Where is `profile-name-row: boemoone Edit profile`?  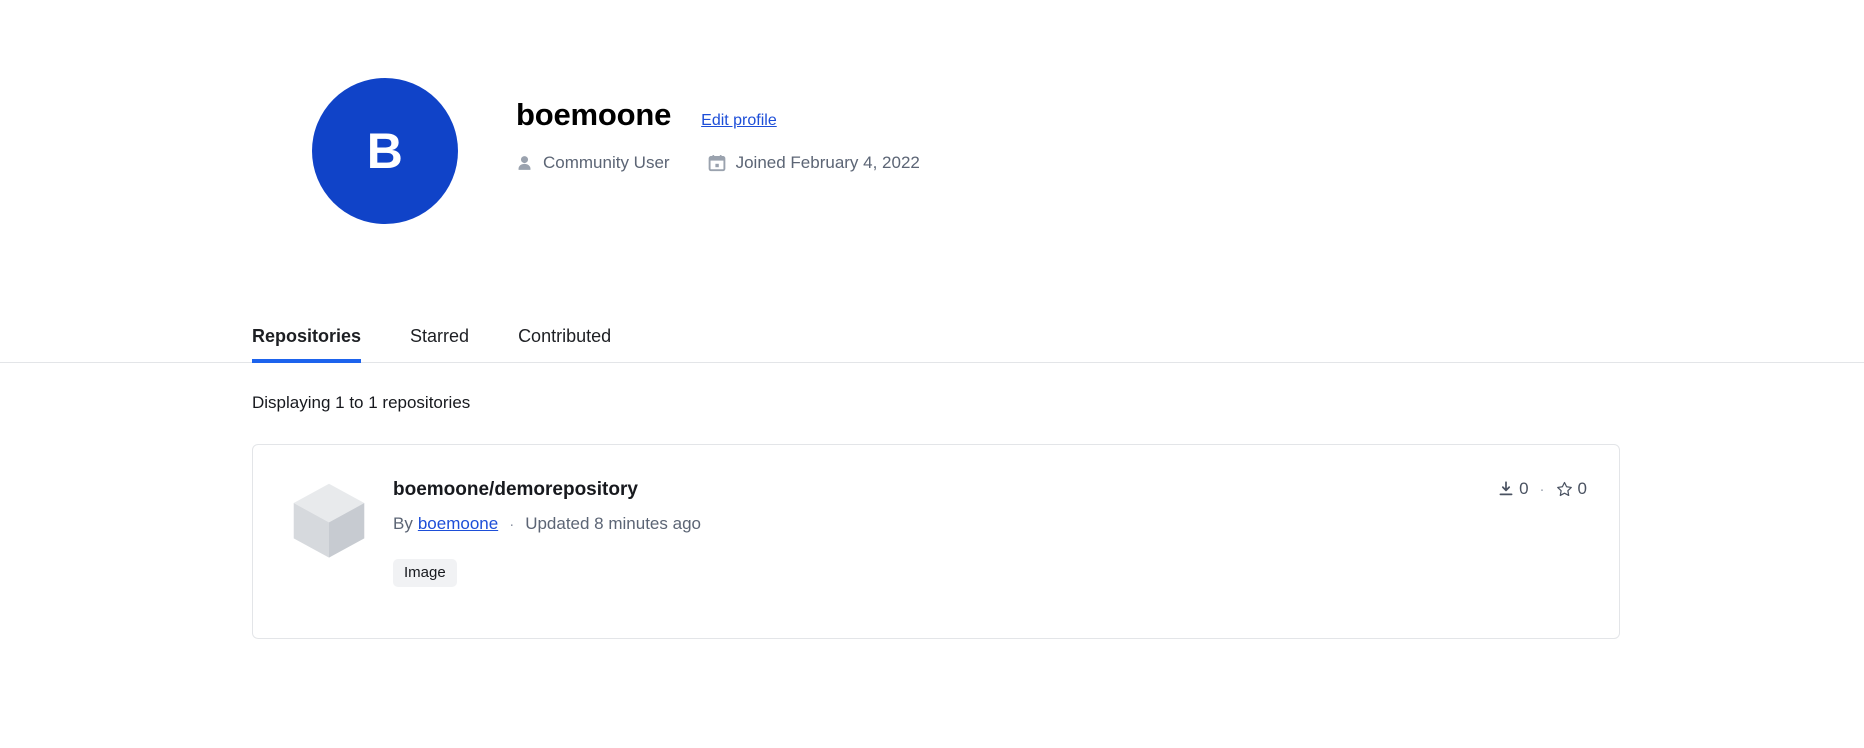
profile-name-row: boemoone Edit profile is located at coordinates (718, 114).